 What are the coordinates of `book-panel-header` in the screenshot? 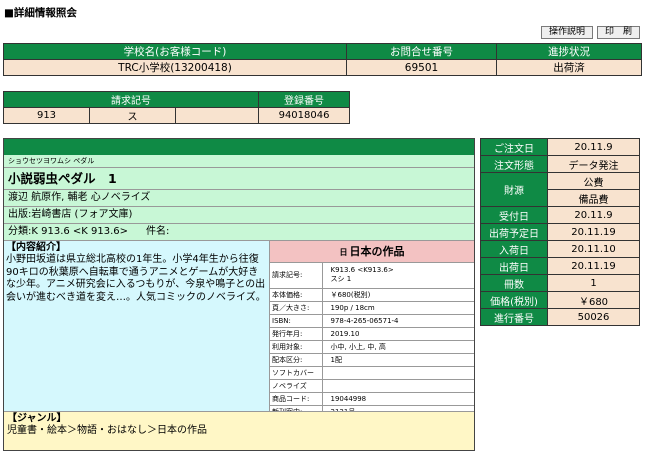 It's located at (239, 147).